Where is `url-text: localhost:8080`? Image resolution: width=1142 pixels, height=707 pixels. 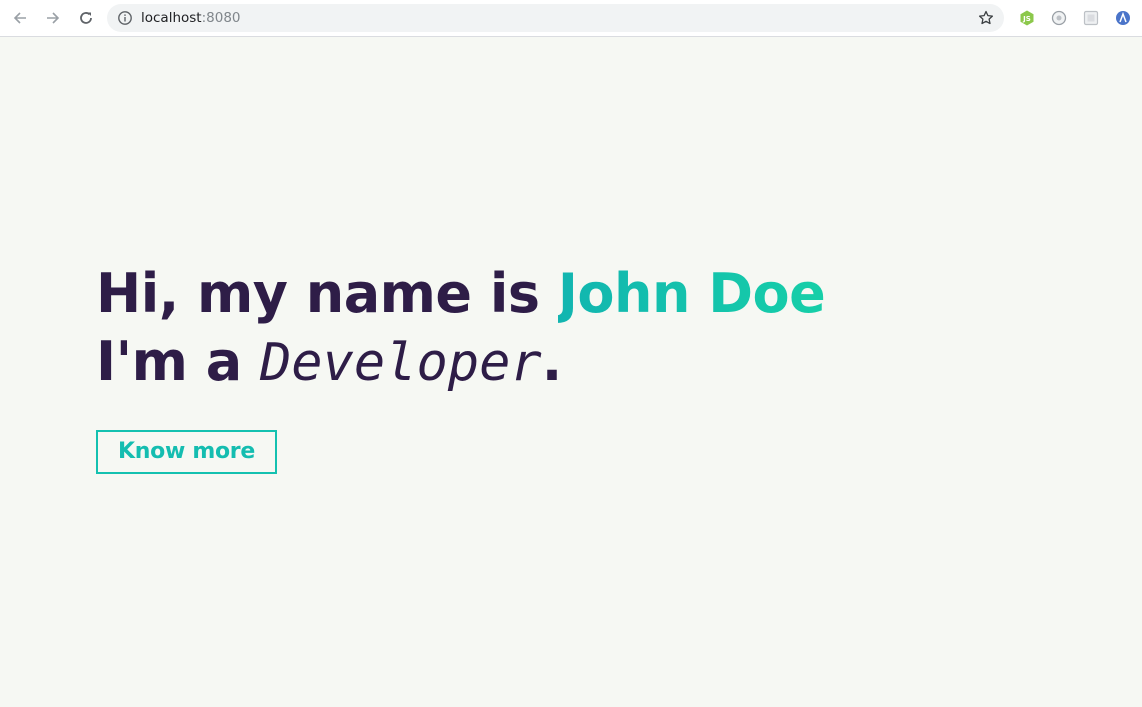 url-text: localhost:8080 is located at coordinates (191, 18).